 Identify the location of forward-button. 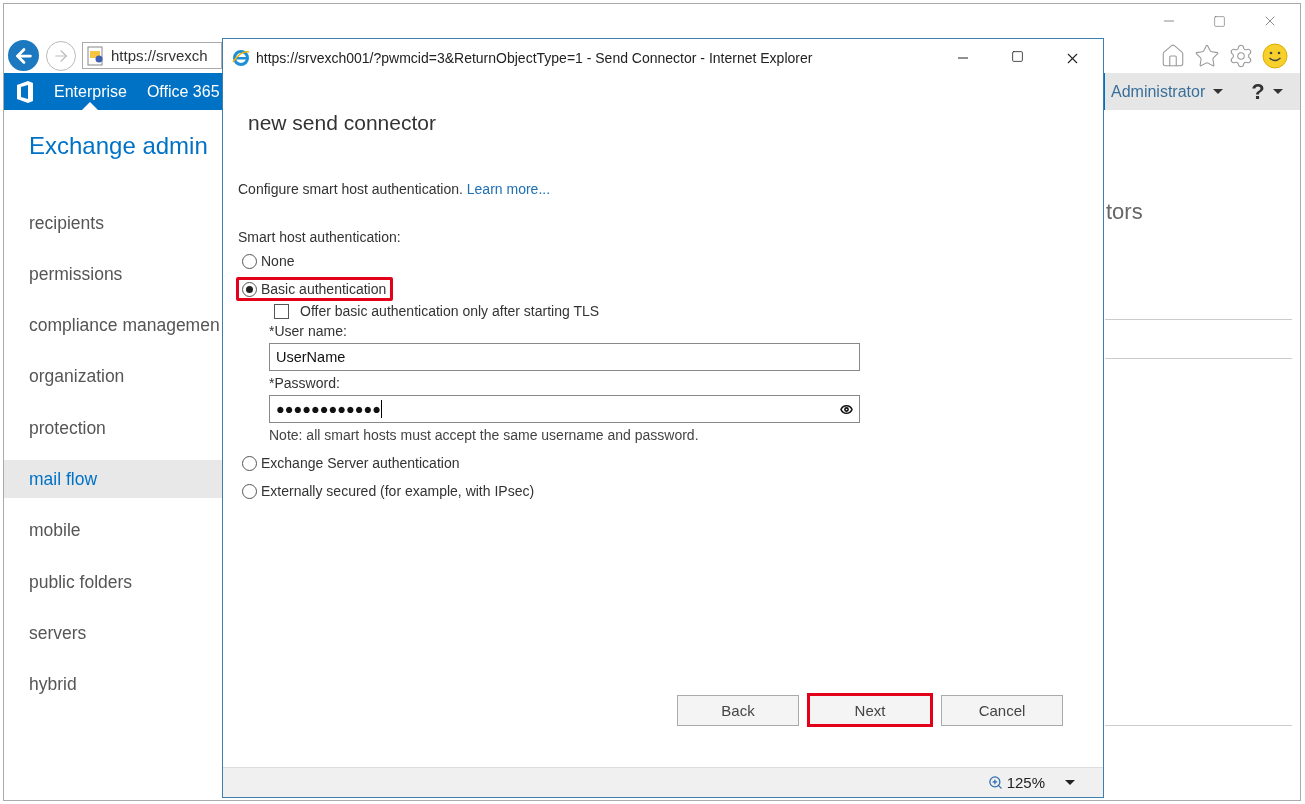
(61, 55).